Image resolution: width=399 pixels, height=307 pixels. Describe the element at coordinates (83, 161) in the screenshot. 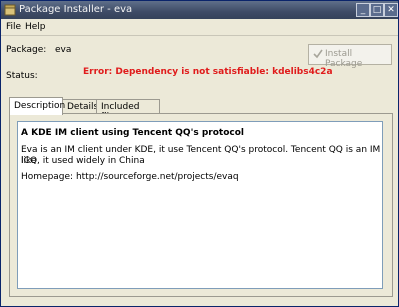

I see `description-line-2: ICQ, it used widely in China` at that location.